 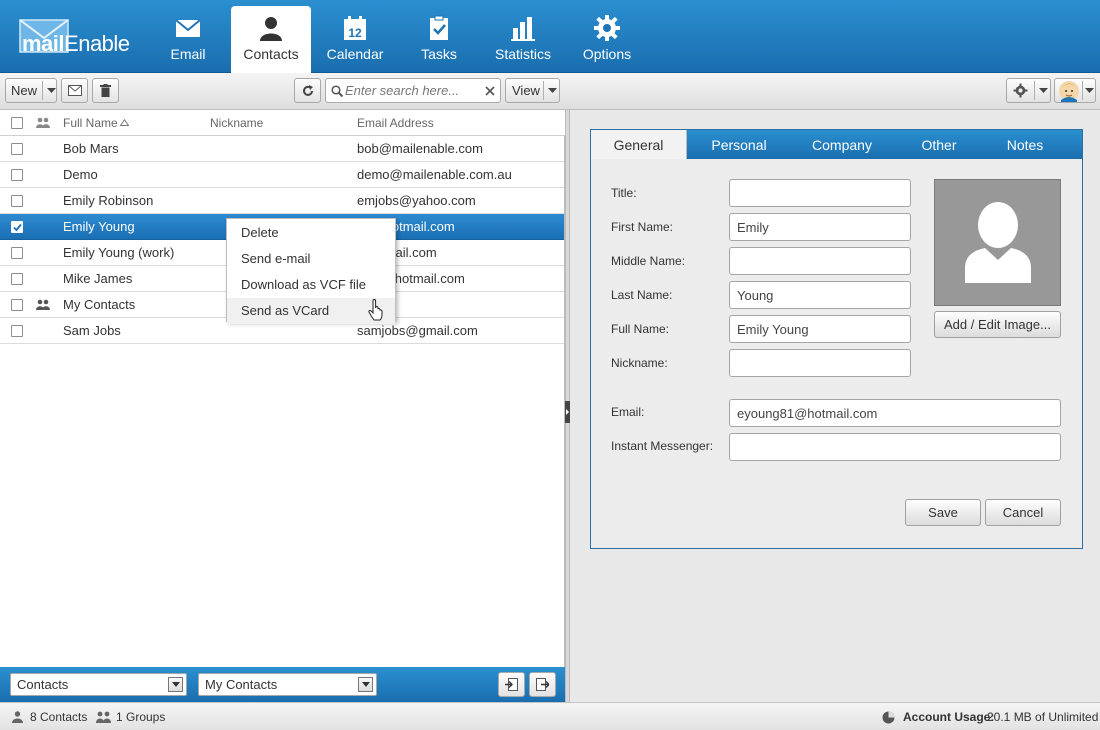 What do you see at coordinates (939, 144) in the screenshot?
I see `tab-other: Other` at bounding box center [939, 144].